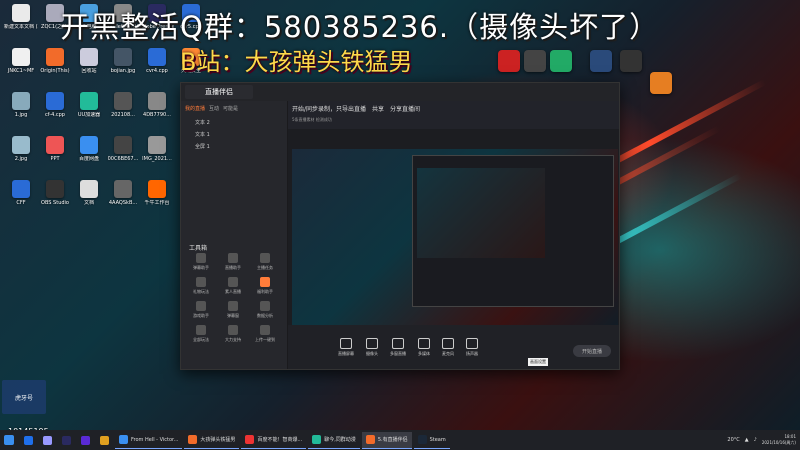 The height and width of the screenshot is (450, 800). I want to click on desktop-icon: PPT, so click(55, 158).